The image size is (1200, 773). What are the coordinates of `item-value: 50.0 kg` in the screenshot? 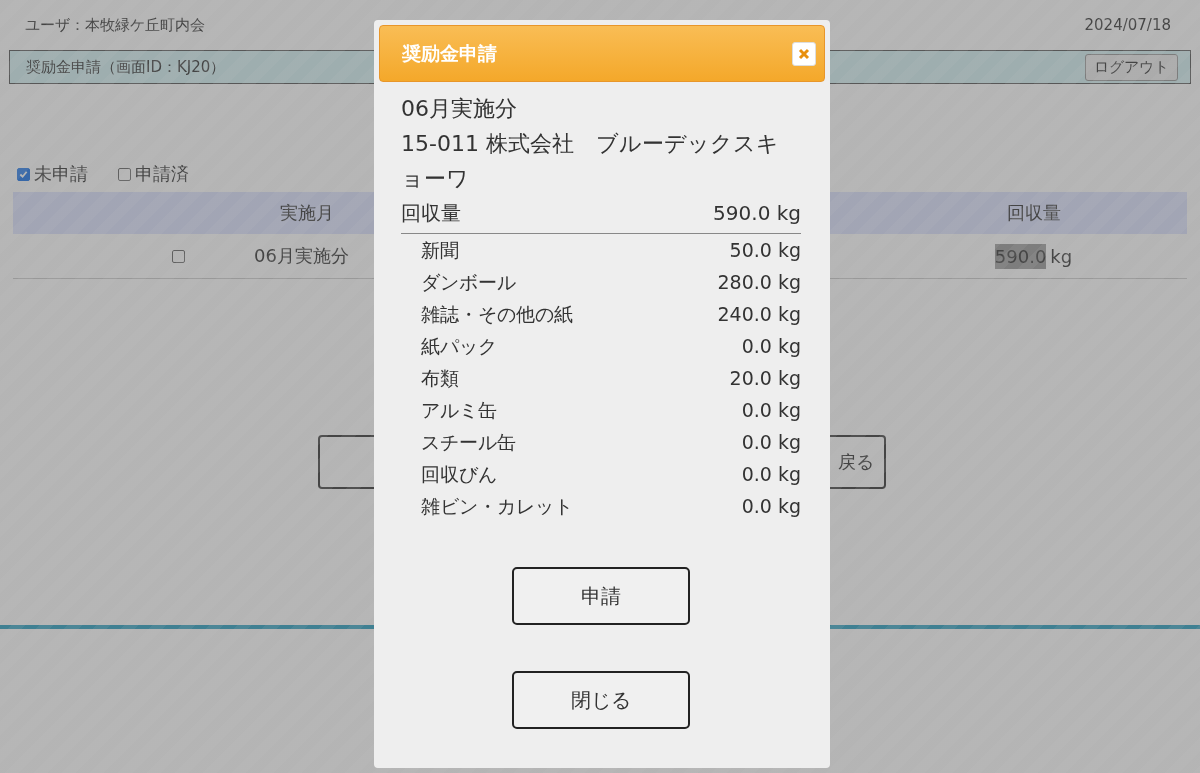 It's located at (765, 250).